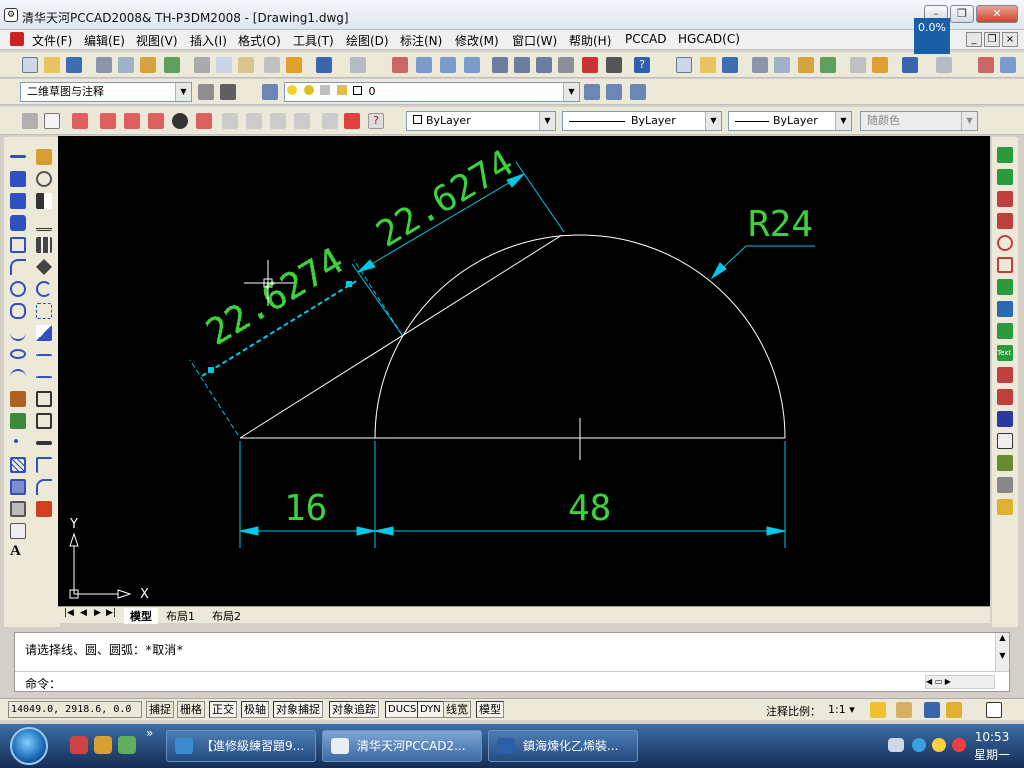 This screenshot has width=1024, height=768. Describe the element at coordinates (313, 40) in the screenshot. I see `menu-tools: 工具(T)` at that location.